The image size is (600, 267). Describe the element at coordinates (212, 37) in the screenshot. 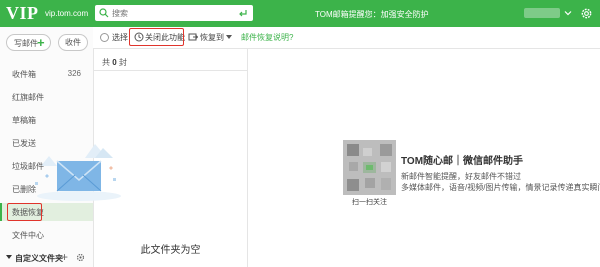

I see `restore-to-button: 恢复到` at that location.